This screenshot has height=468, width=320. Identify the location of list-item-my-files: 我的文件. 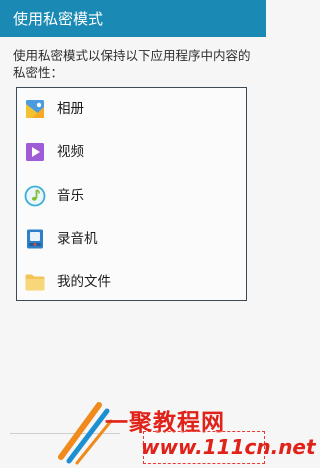
(131, 282).